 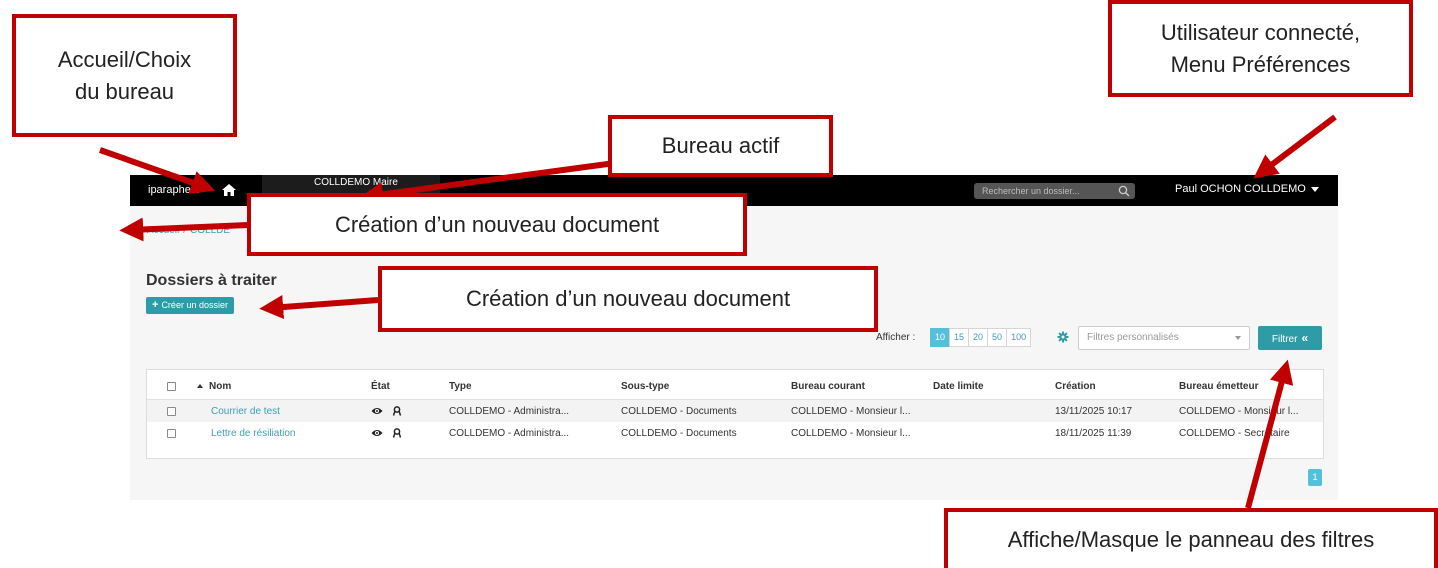 I want to click on callout-user: Utilisateur connecté, Menu Préférences, so click(x=1260, y=48).